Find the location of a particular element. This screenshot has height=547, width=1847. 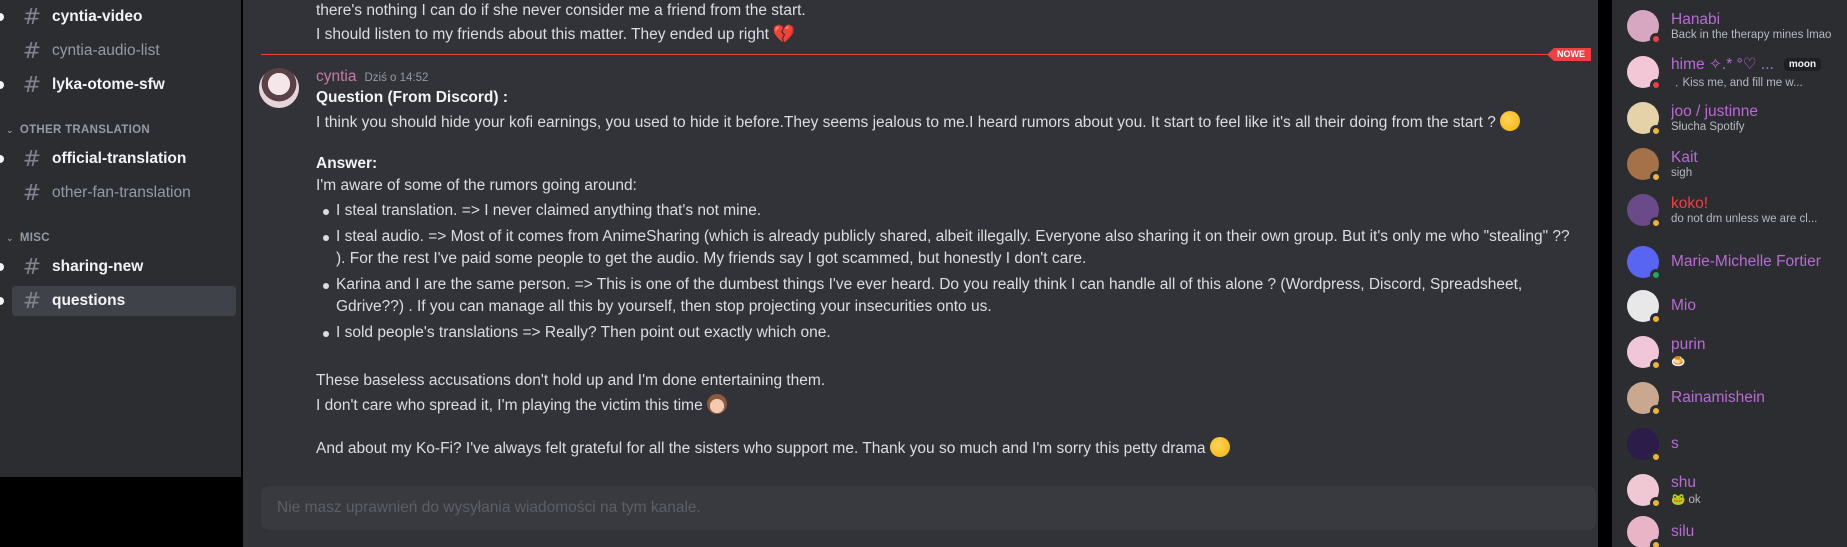

member-name-row: Rainamishein is located at coordinates (1718, 398).